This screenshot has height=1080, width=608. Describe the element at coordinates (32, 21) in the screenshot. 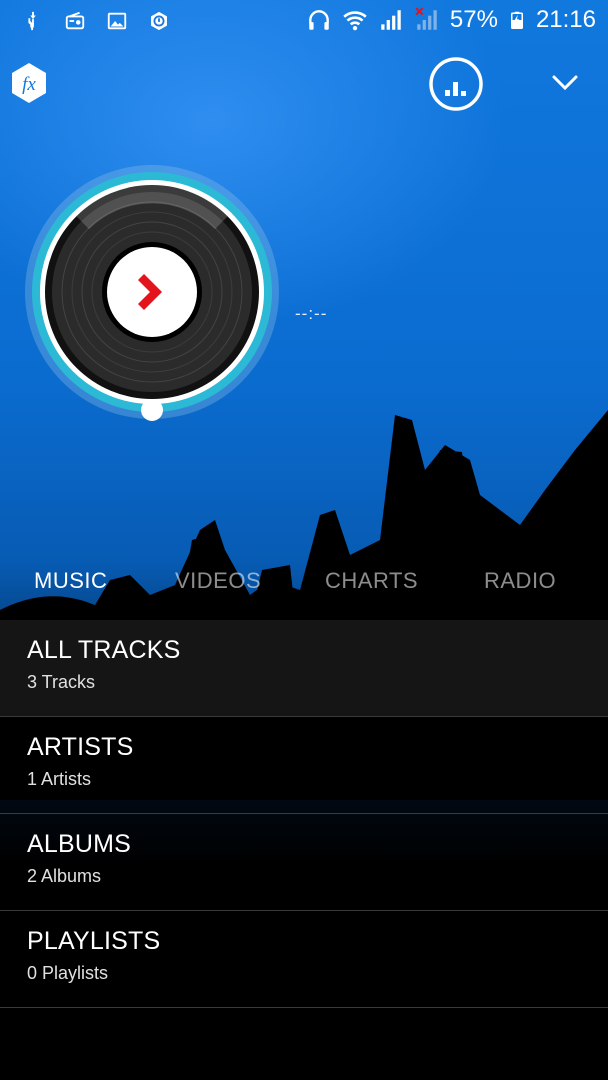

I see `usb-icon` at that location.